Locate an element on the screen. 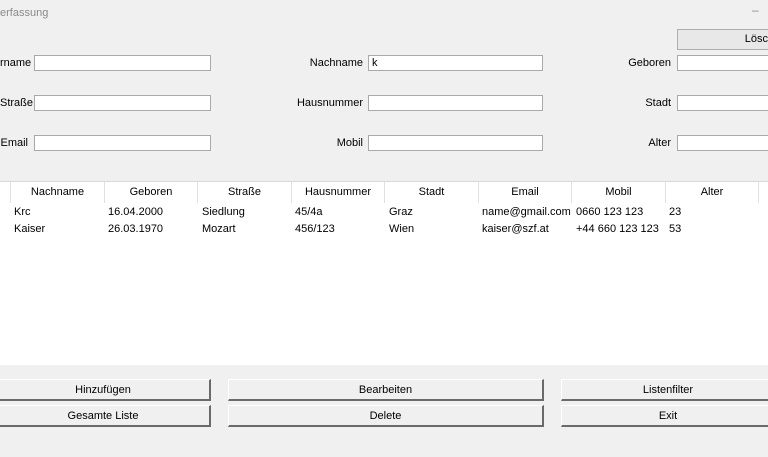 The height and width of the screenshot is (457, 768). exit-button: Exit is located at coordinates (664, 416).